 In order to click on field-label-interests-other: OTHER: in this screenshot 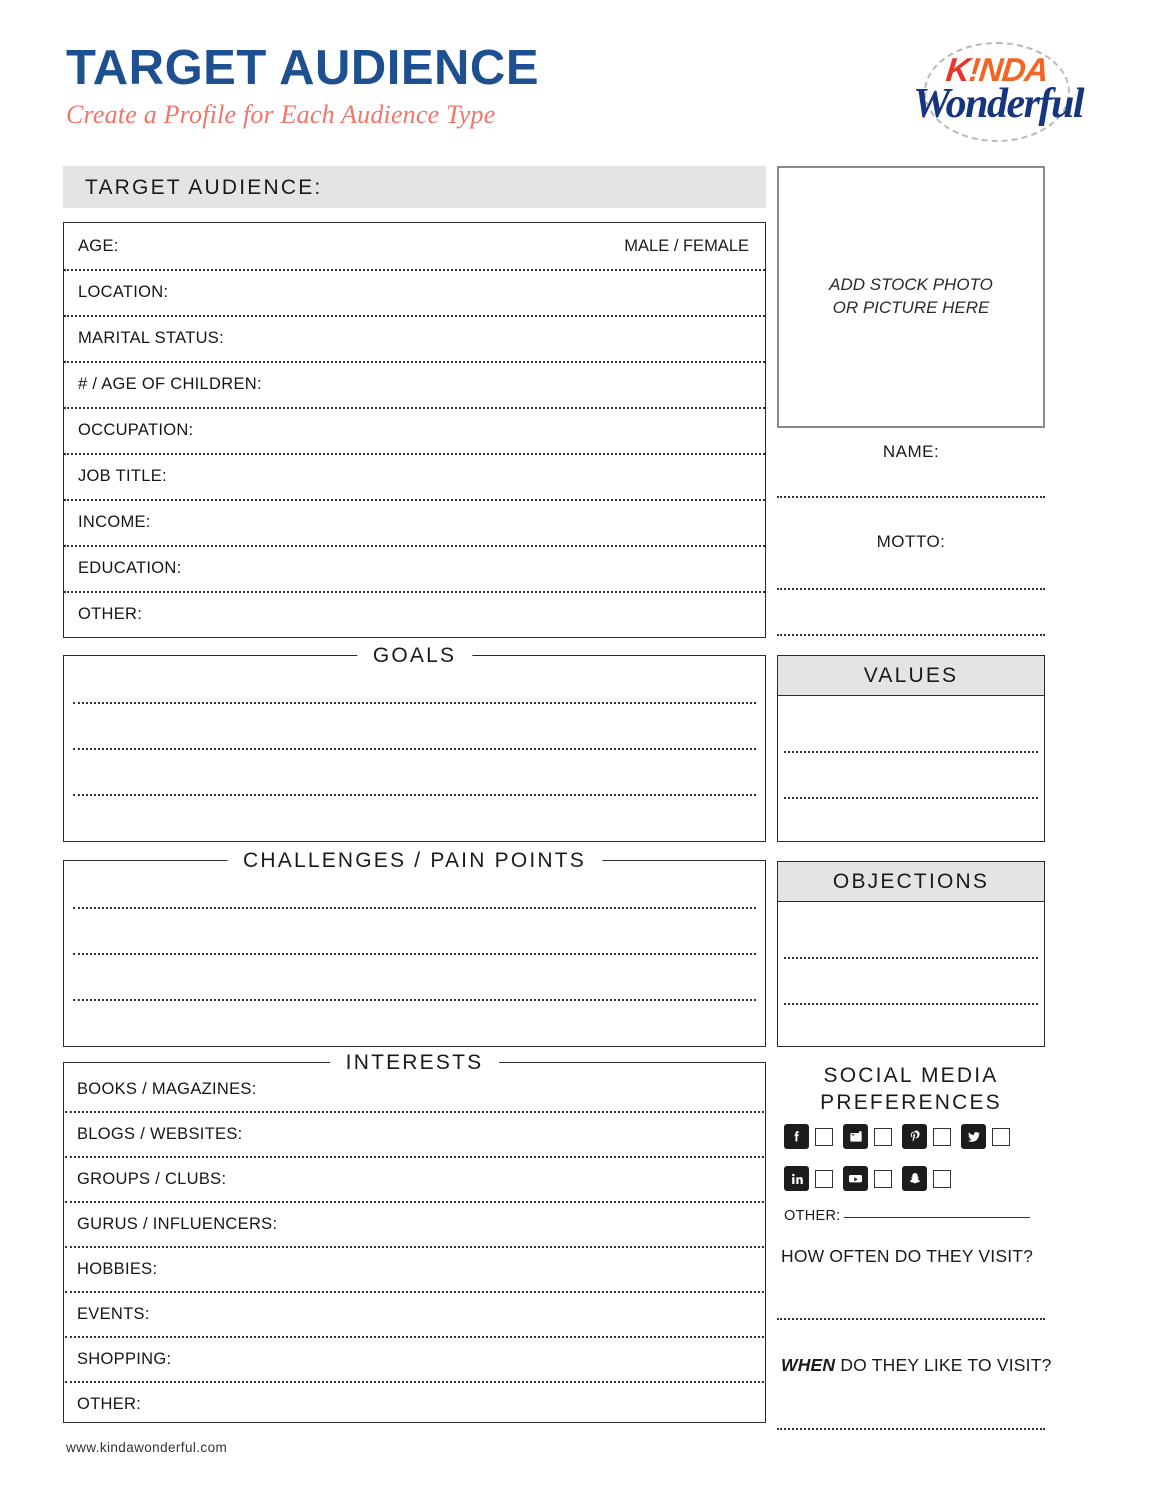, I will do `click(109, 1404)`.